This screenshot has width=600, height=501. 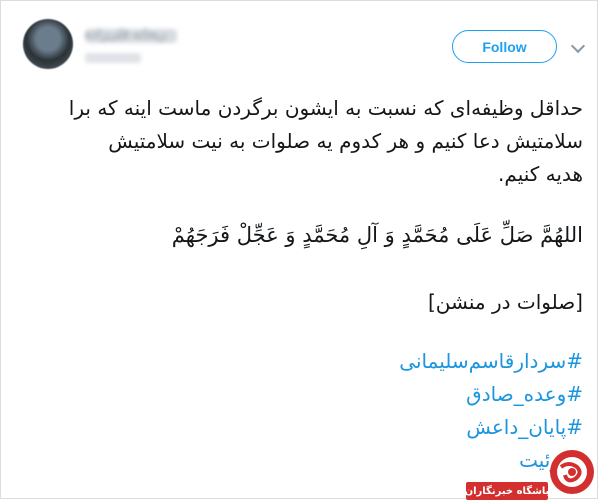 I want to click on blurred-handle, so click(x=113, y=58).